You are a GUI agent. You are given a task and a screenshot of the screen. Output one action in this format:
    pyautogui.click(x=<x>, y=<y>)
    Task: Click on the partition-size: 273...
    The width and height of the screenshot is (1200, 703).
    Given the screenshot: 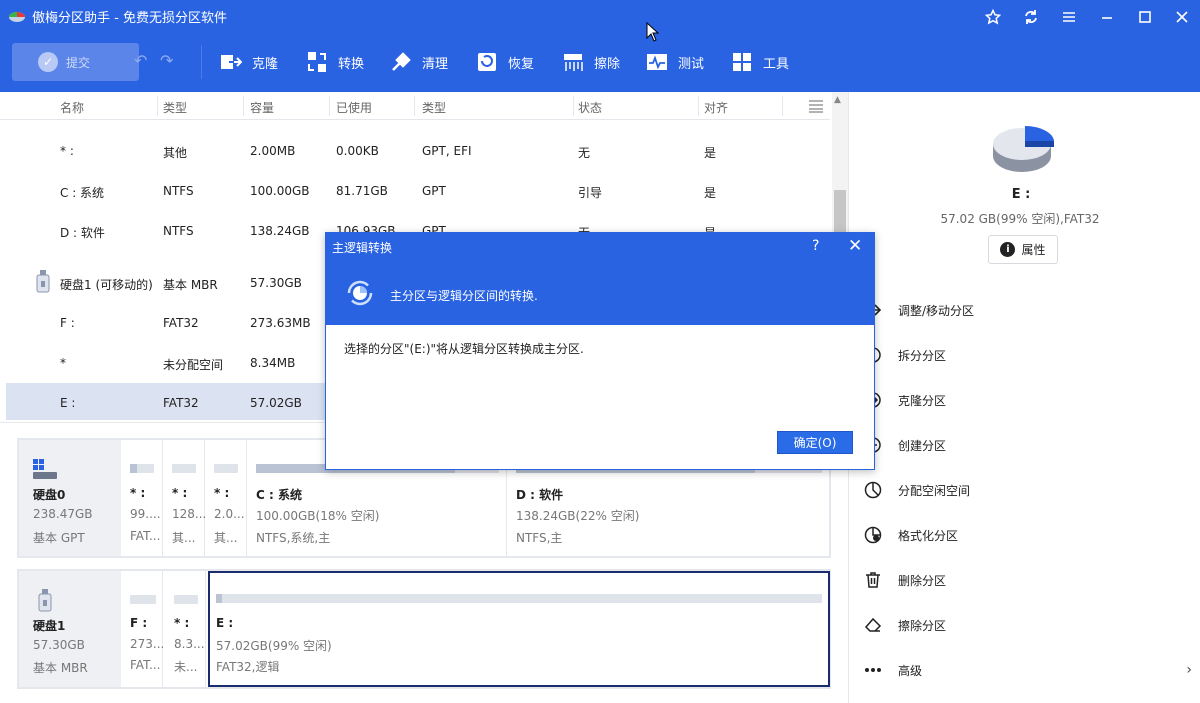 What is the action you would take?
    pyautogui.click(x=147, y=644)
    